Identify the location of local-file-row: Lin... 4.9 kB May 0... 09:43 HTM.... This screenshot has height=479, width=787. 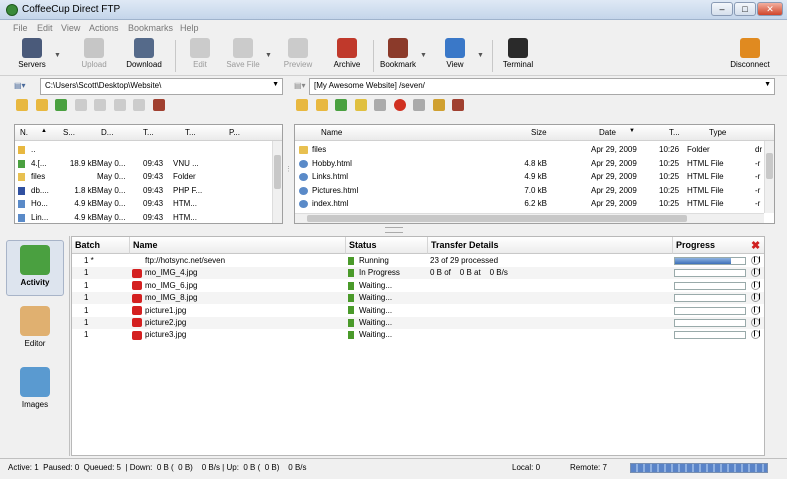
(148, 217).